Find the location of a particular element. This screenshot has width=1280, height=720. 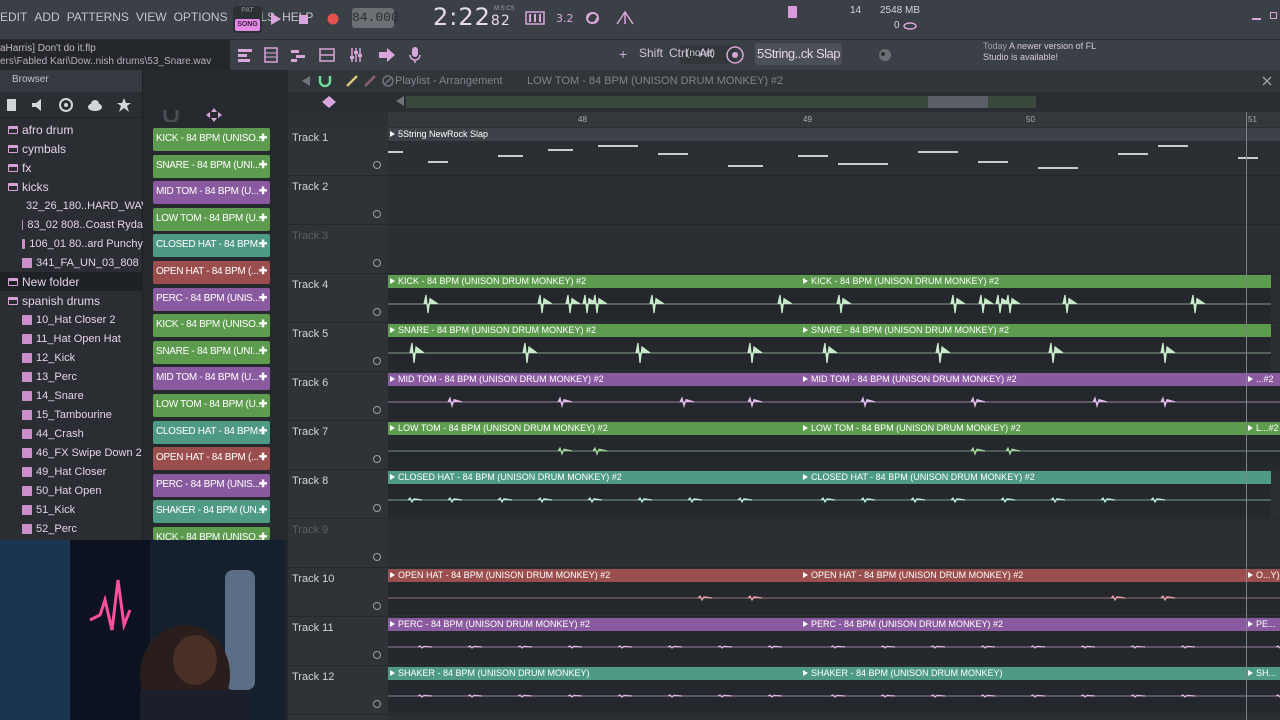

cloud-icon is located at coordinates (95, 105).